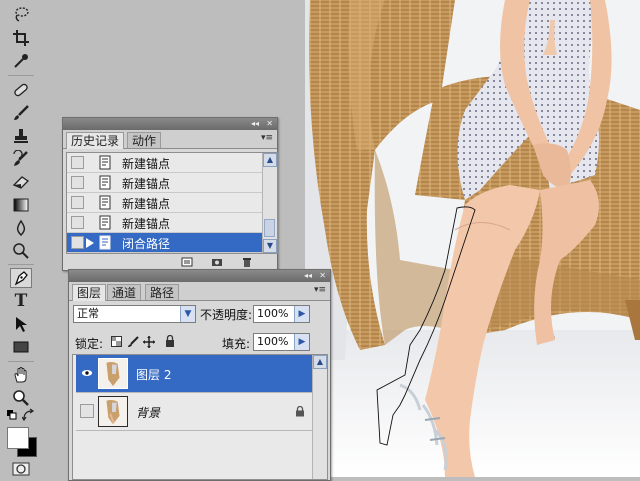  Describe the element at coordinates (21, 278) in the screenshot. I see `pen-icon` at that location.